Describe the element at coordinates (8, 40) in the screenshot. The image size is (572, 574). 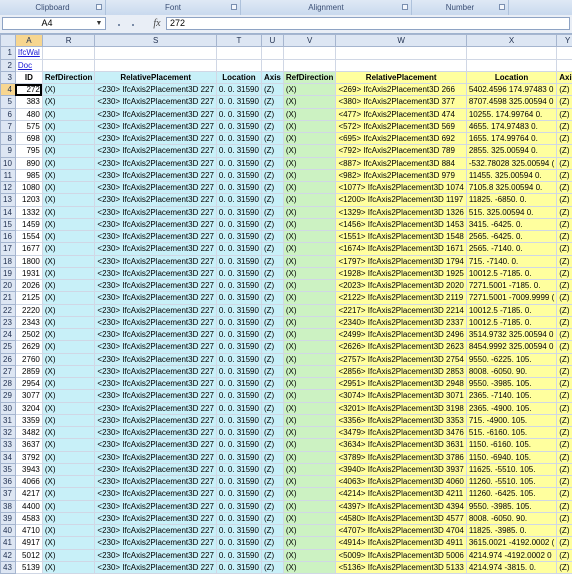
I see `select-all-corner` at that location.